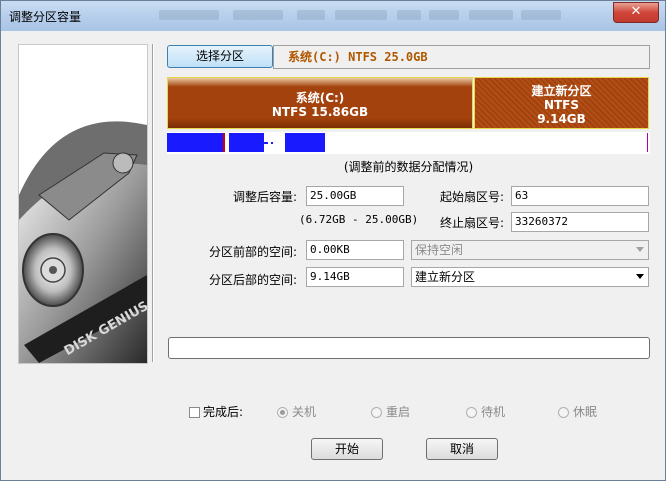 The width and height of the screenshot is (666, 481). I want to click on before-space-input: 0.00KB, so click(355, 250).